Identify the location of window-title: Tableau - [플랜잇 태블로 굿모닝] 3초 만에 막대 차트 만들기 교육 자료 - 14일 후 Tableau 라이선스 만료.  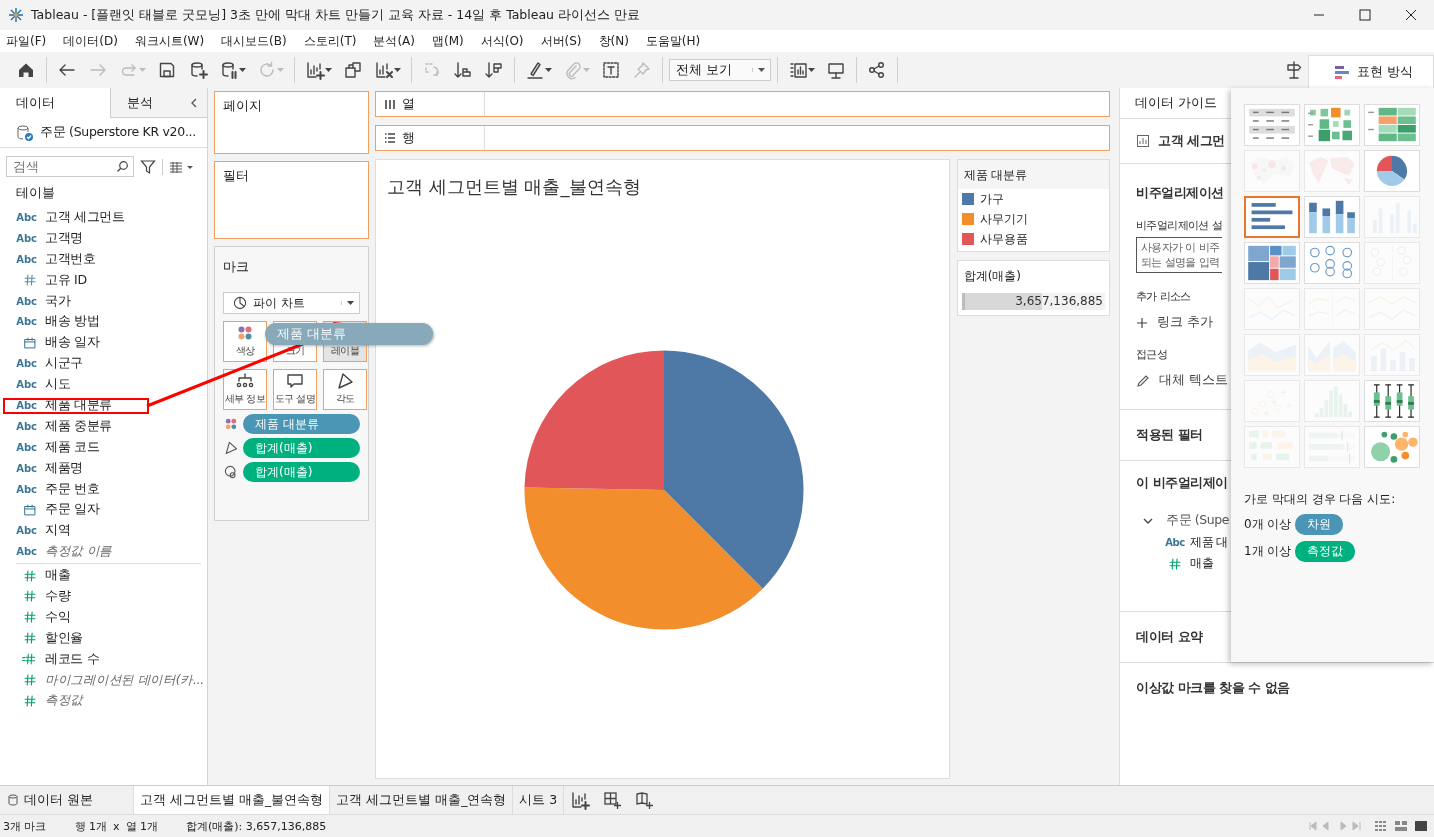
(335, 15).